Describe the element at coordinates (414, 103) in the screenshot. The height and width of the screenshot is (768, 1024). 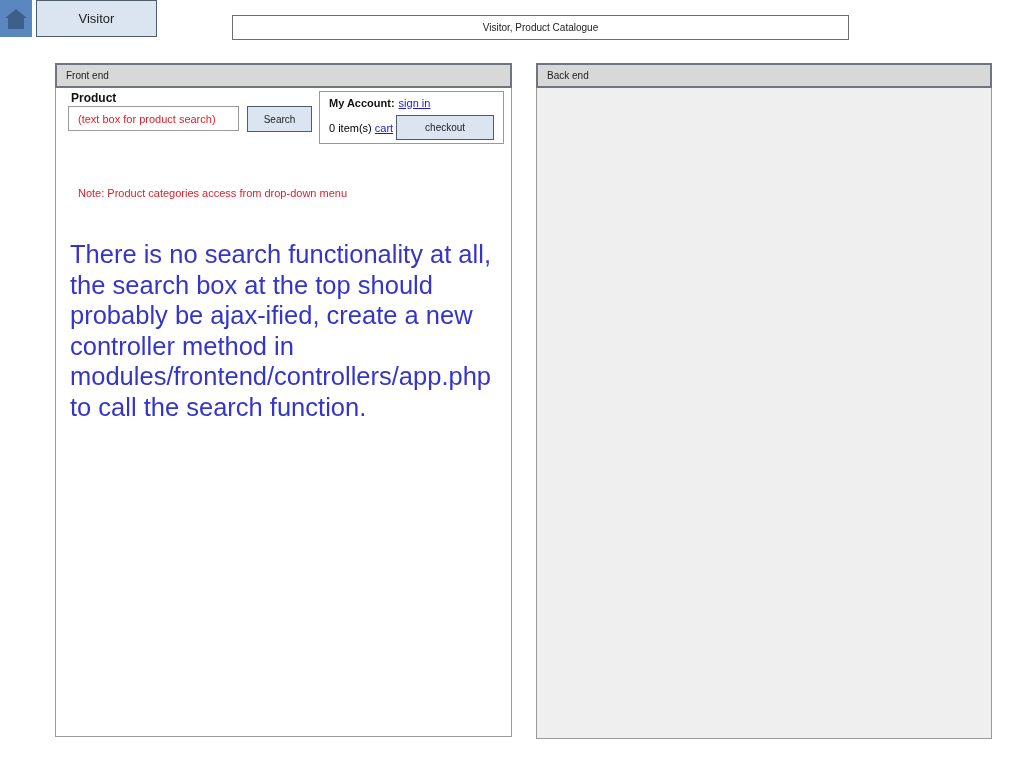
I see `sign-in-link: sign in` at that location.